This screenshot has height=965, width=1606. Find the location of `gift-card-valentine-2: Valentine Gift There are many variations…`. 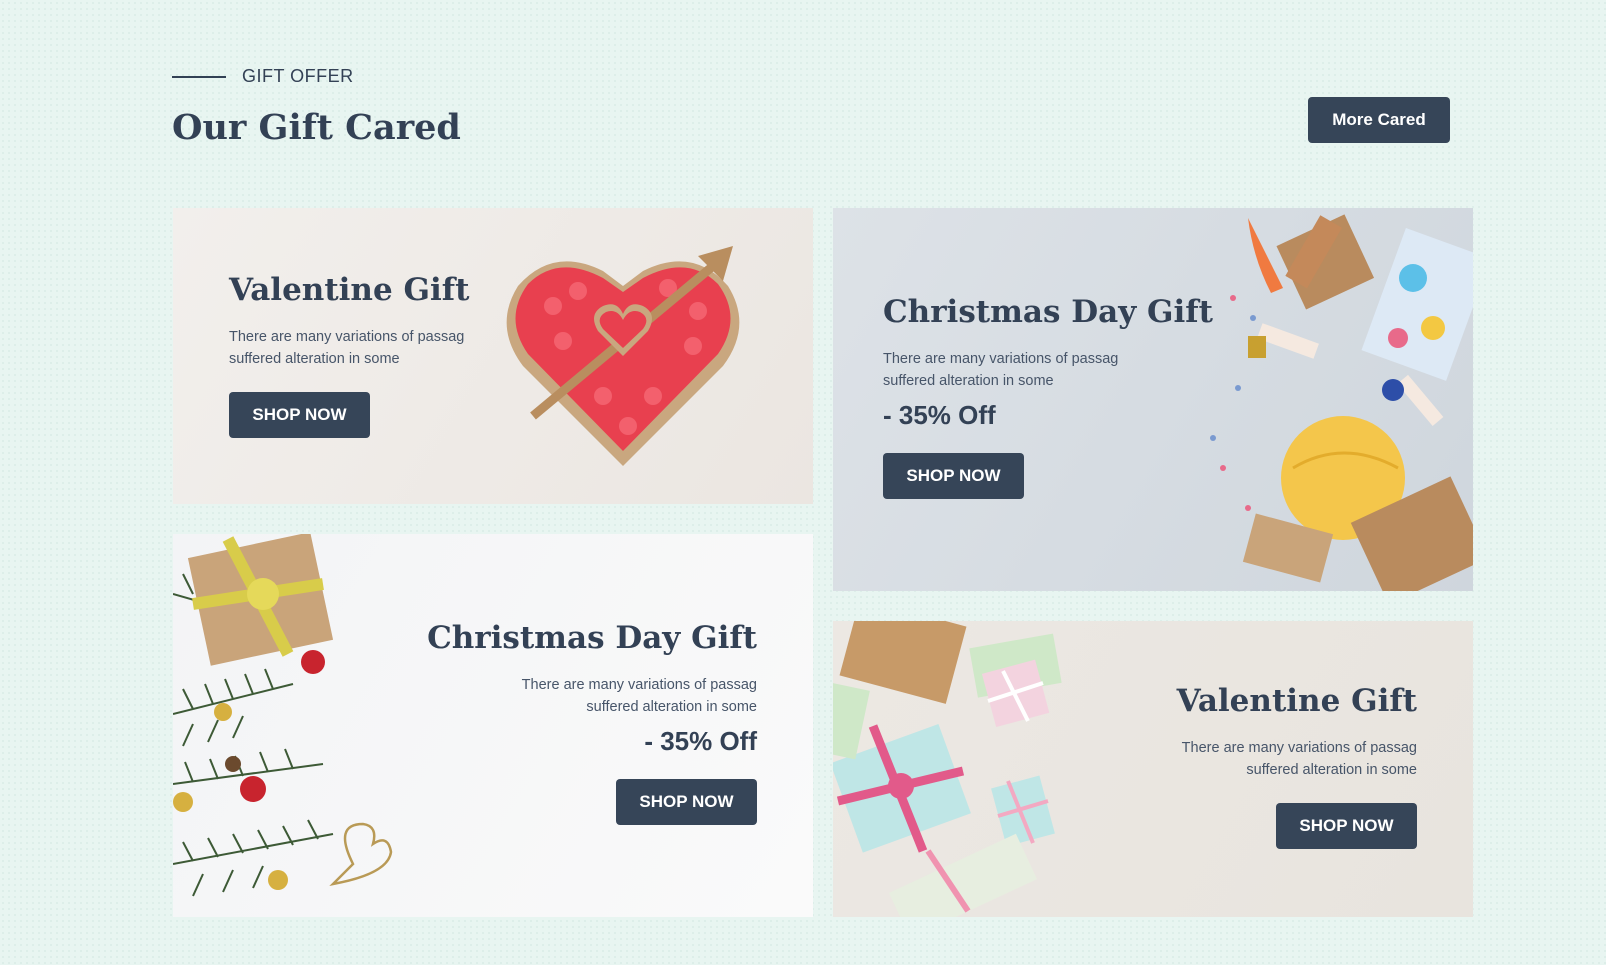

gift-card-valentine-2: Valentine Gift There are many variations… is located at coordinates (1153, 769).